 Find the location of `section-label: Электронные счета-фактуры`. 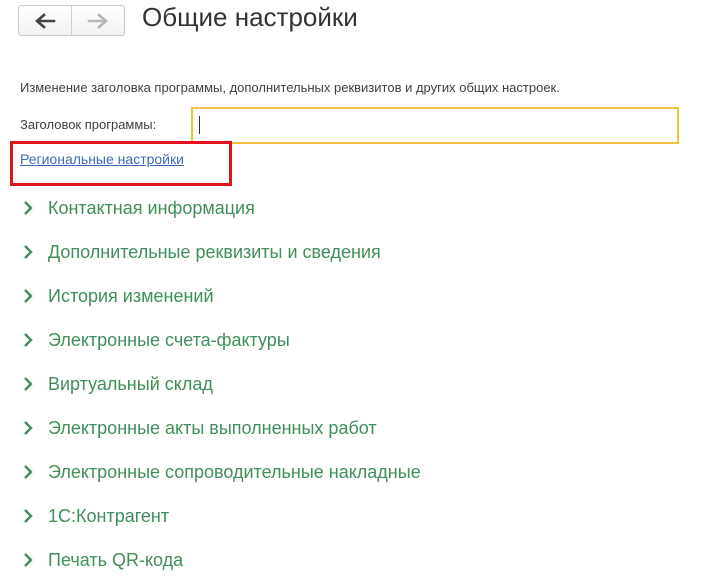

section-label: Электронные счета-фактуры is located at coordinates (169, 339).